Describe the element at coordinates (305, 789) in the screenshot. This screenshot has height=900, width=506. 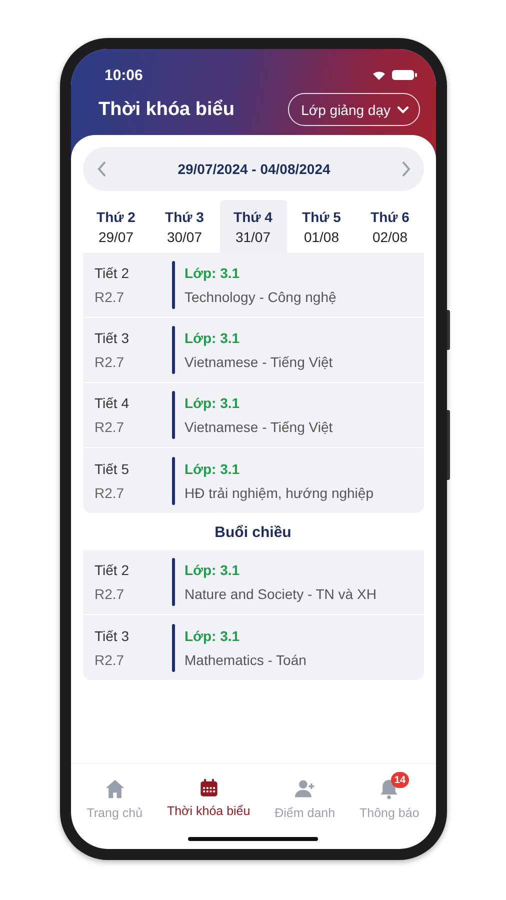
I see `user-add-icon` at that location.